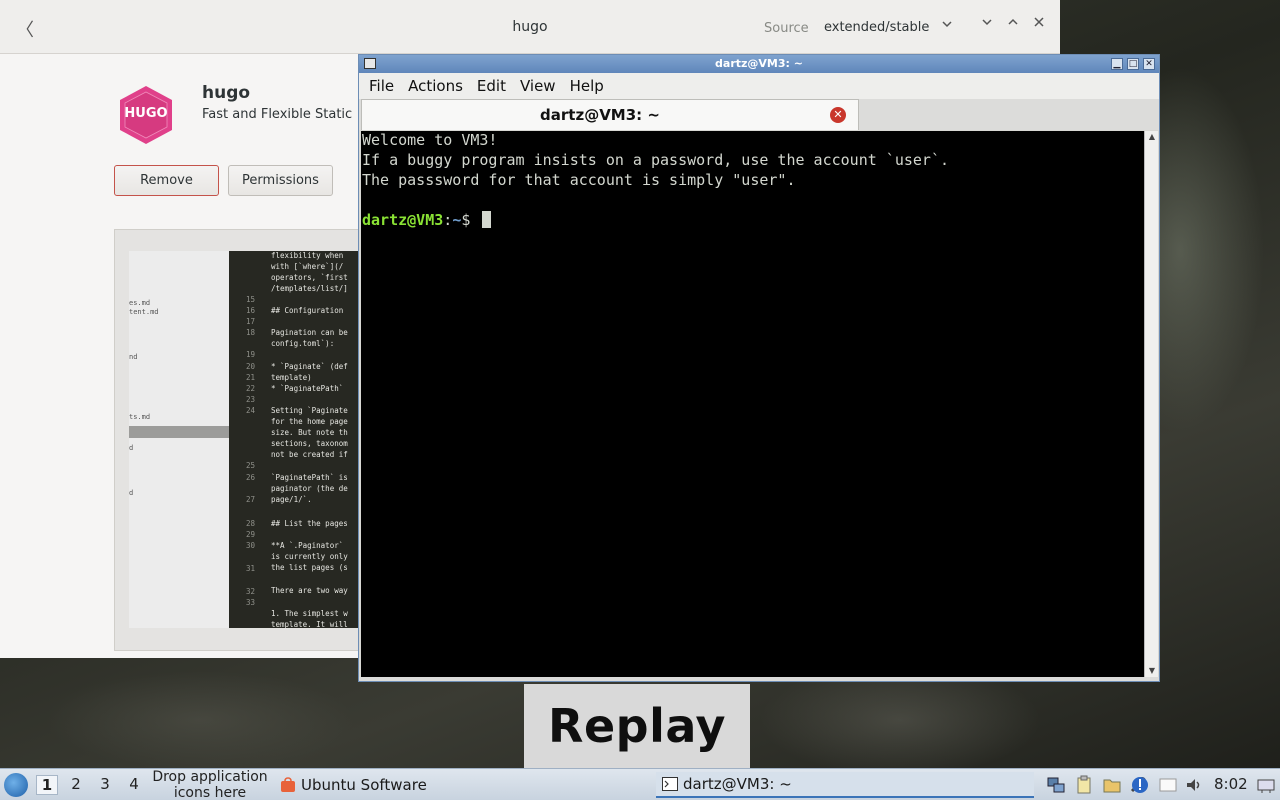  I want to click on back-chevron-icon: 〈, so click(26, 28).